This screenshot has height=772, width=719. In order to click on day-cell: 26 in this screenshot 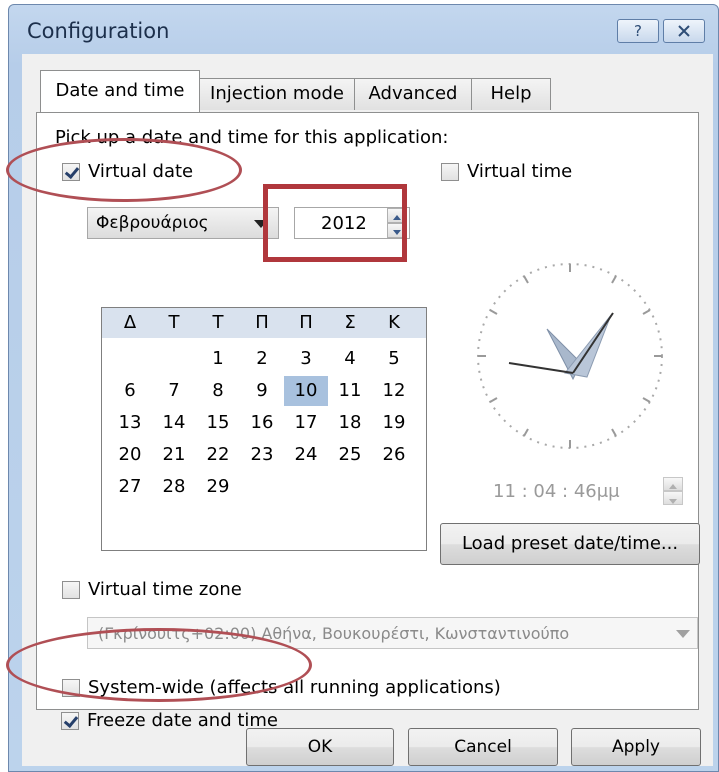, I will do `click(394, 455)`.